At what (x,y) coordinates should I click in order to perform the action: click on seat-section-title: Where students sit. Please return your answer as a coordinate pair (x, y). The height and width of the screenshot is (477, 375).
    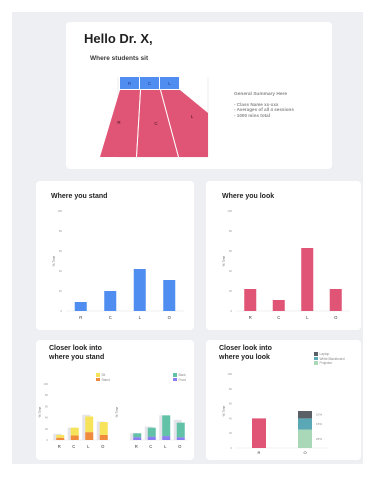
    Looking at the image, I should click on (119, 58).